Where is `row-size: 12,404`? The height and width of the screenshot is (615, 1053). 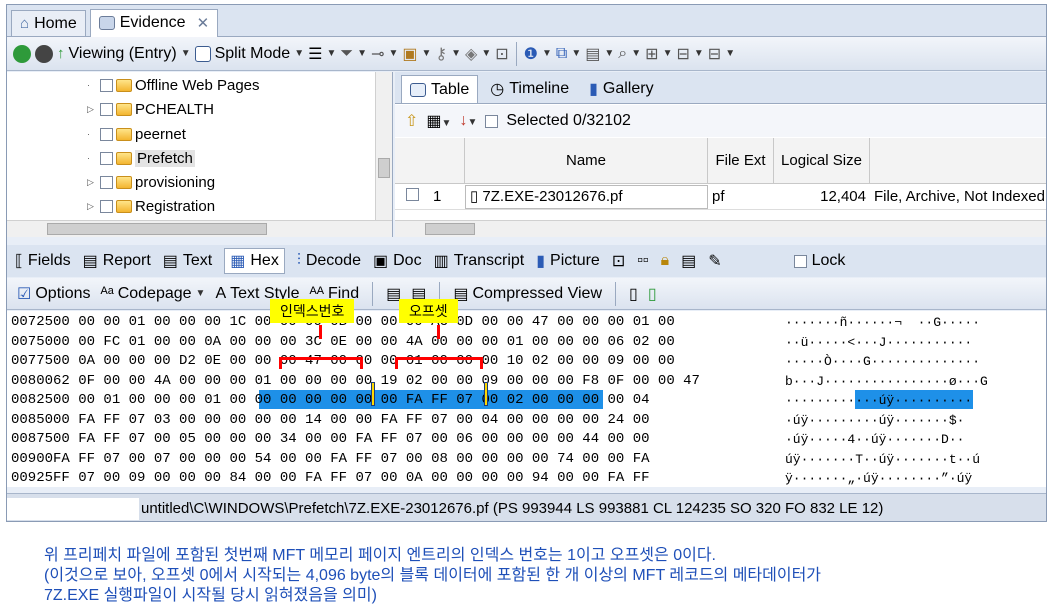 row-size: 12,404 is located at coordinates (843, 196).